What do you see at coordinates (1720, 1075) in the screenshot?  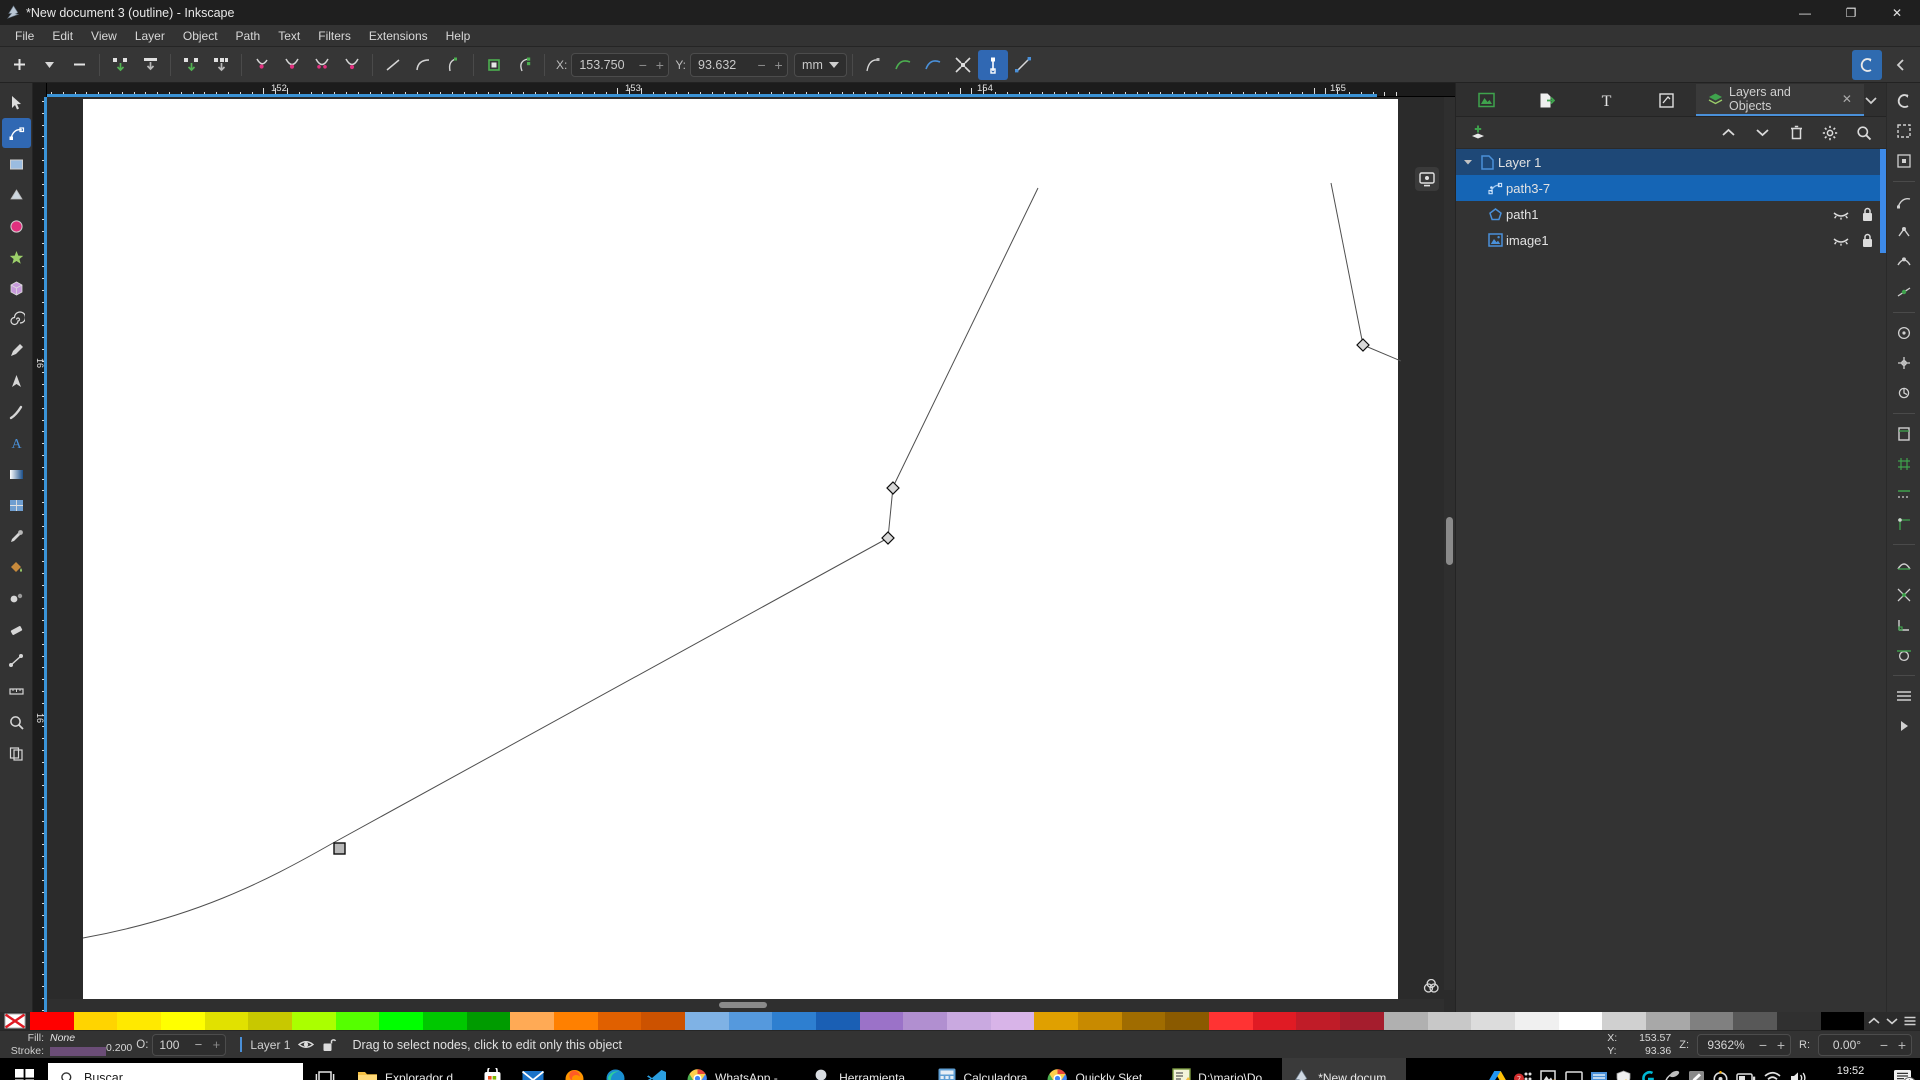 I see `disc-icon` at bounding box center [1720, 1075].